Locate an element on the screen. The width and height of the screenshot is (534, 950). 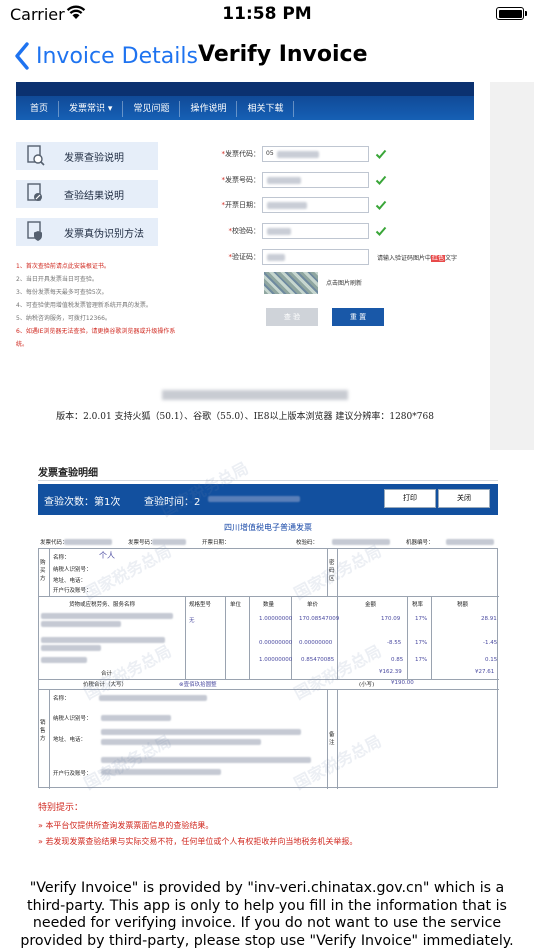
document-search-icon is located at coordinates (36, 155).